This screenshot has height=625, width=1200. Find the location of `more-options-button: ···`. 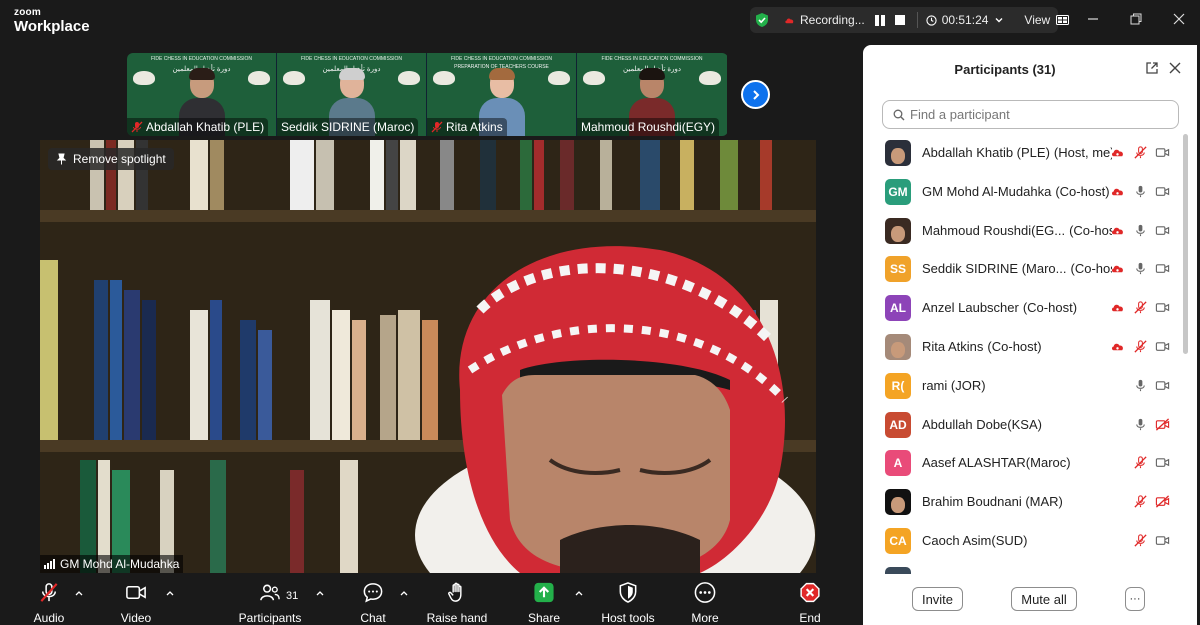

more-options-button: ··· is located at coordinates (1135, 599).